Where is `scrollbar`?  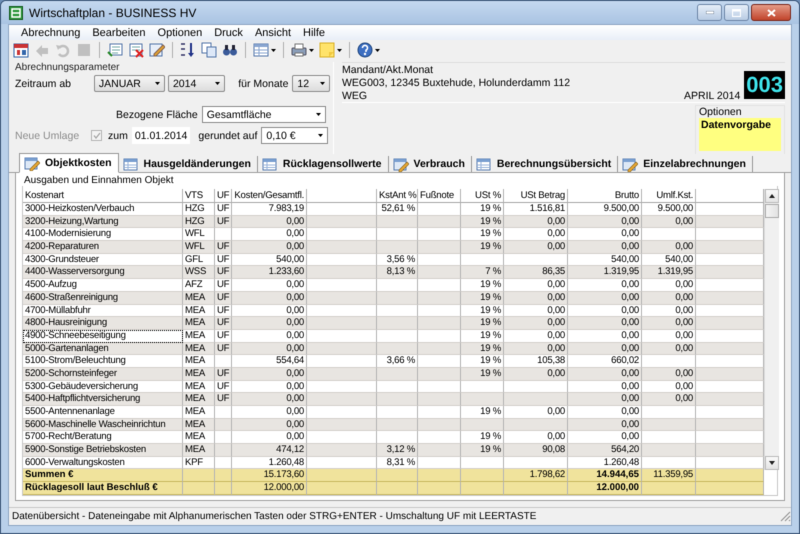 scrollbar is located at coordinates (771, 329).